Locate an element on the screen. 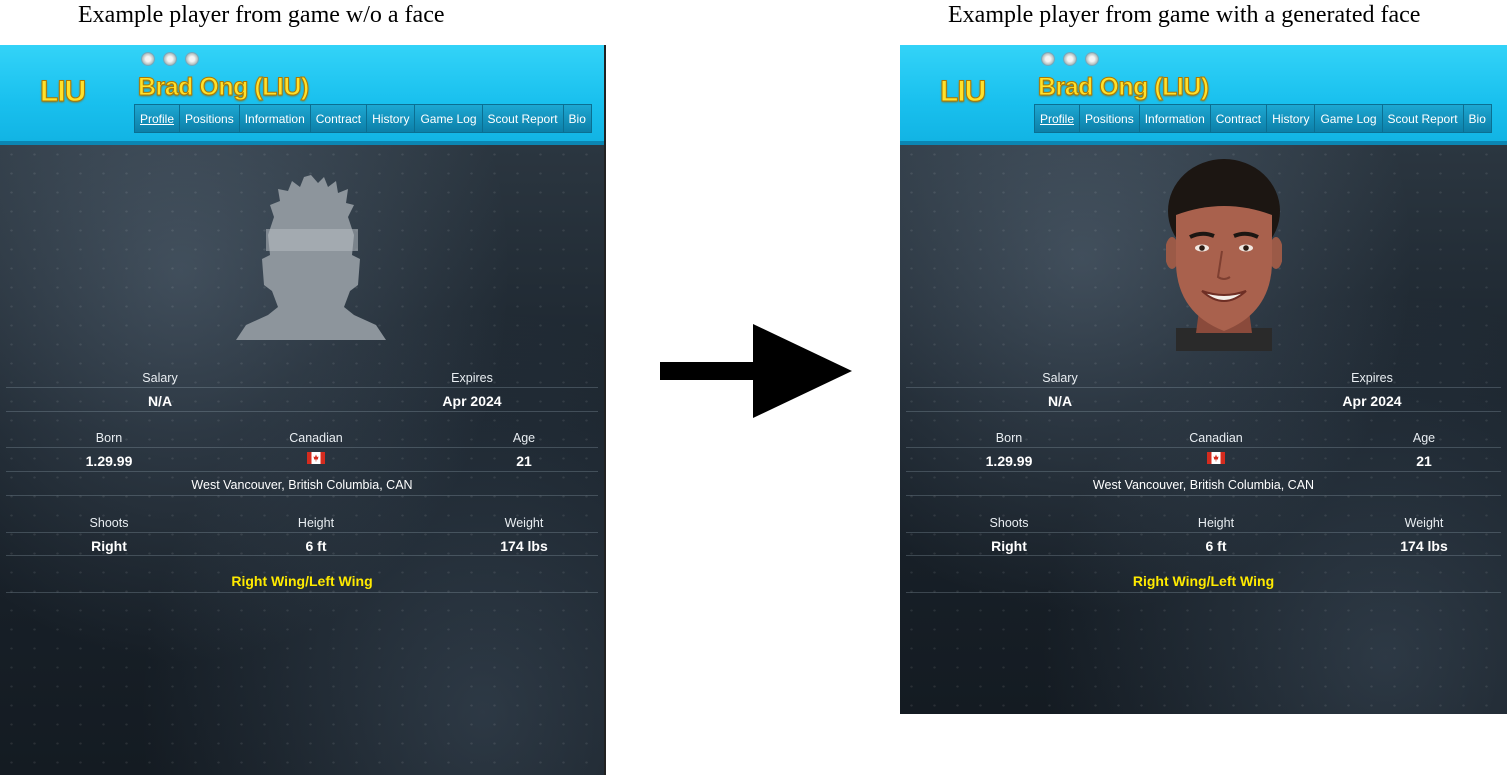 The width and height of the screenshot is (1507, 775). right-arrow-icon is located at coordinates (756, 371).